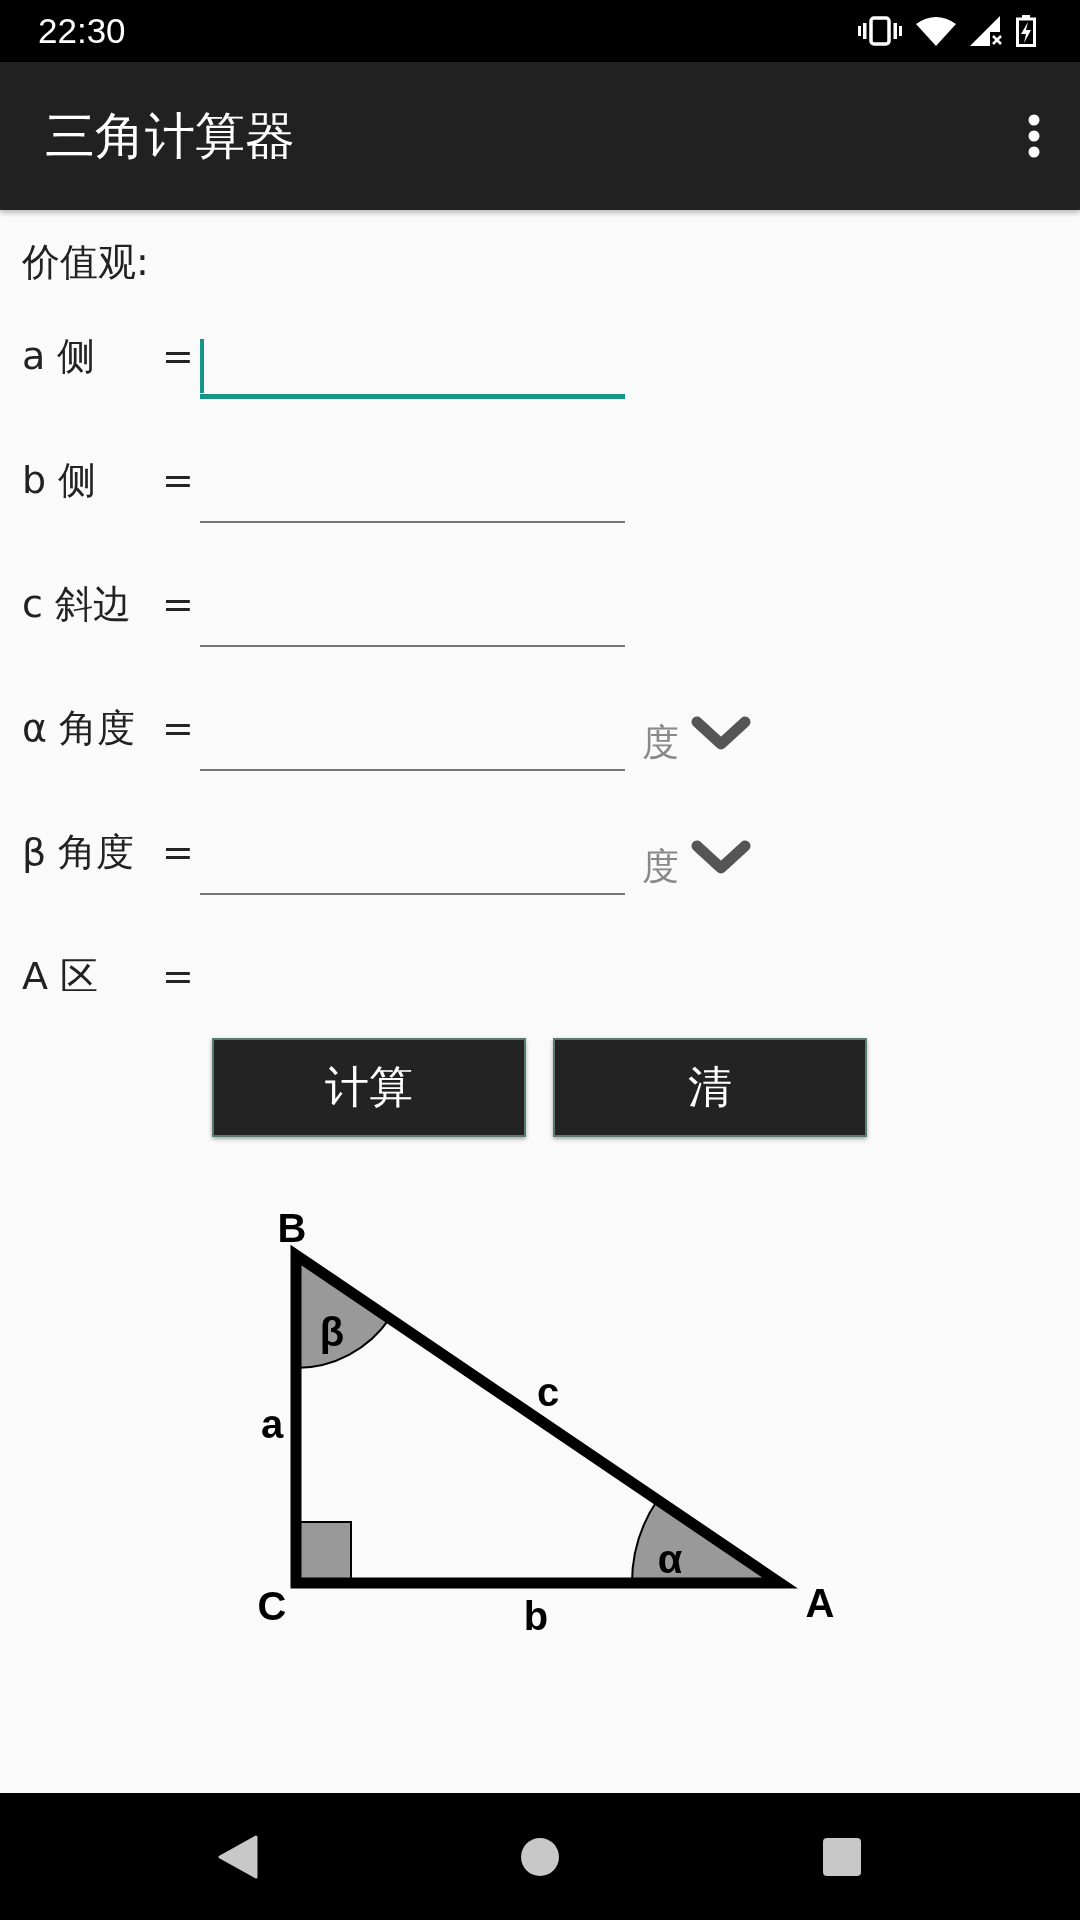 The image size is (1080, 1920). I want to click on section-label: 价值观:, so click(85, 262).